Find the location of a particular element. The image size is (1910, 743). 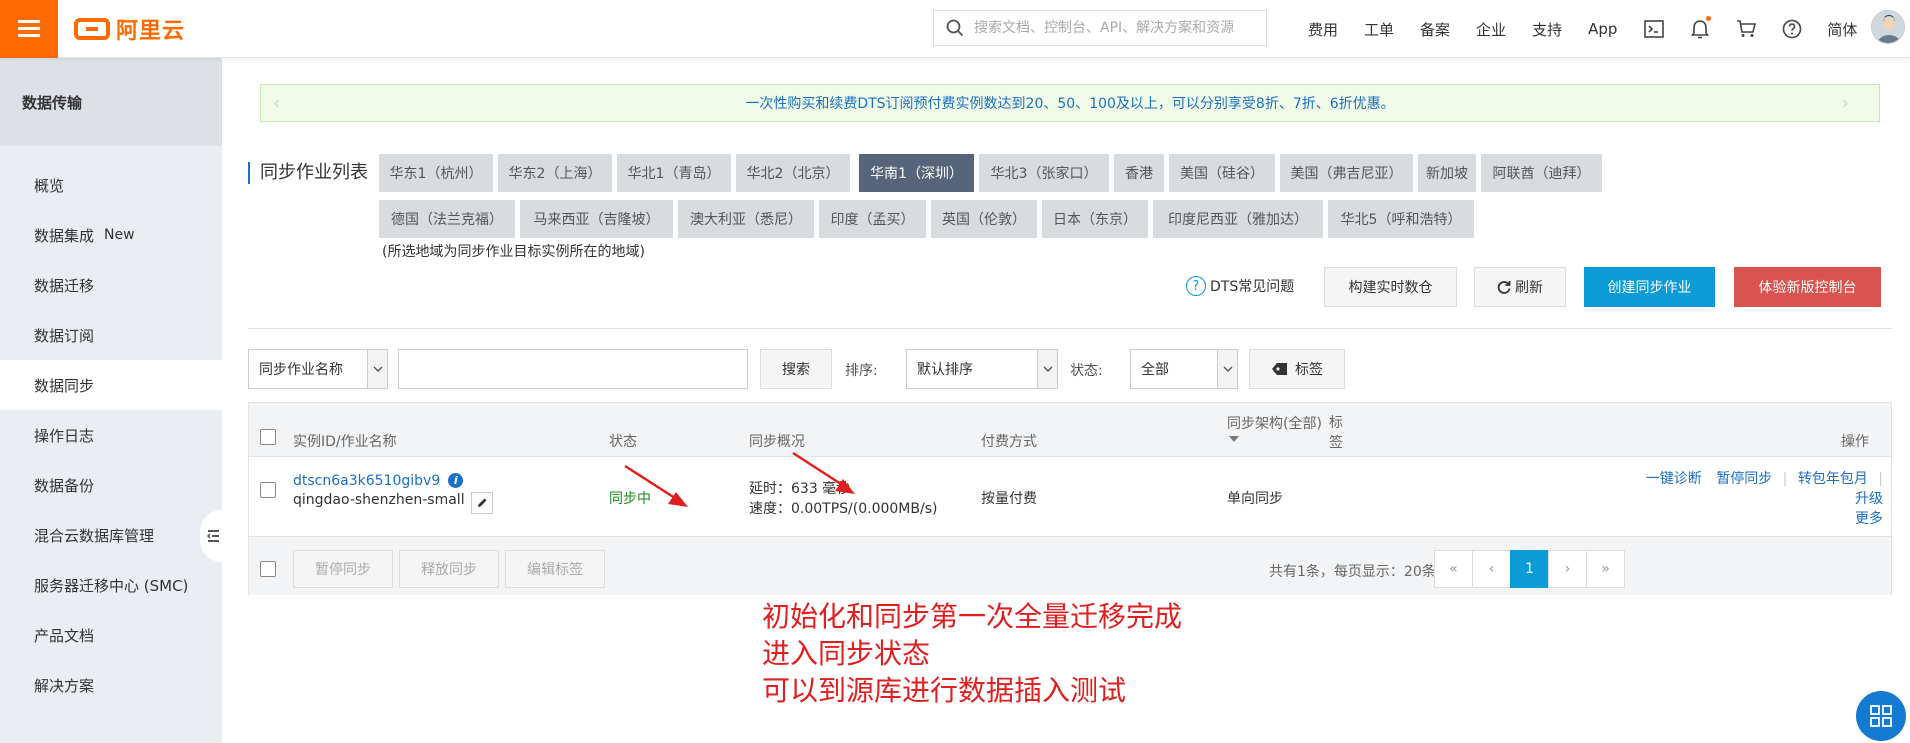

annotation-line: 可以到源库进行数据插入测试 is located at coordinates (944, 690).